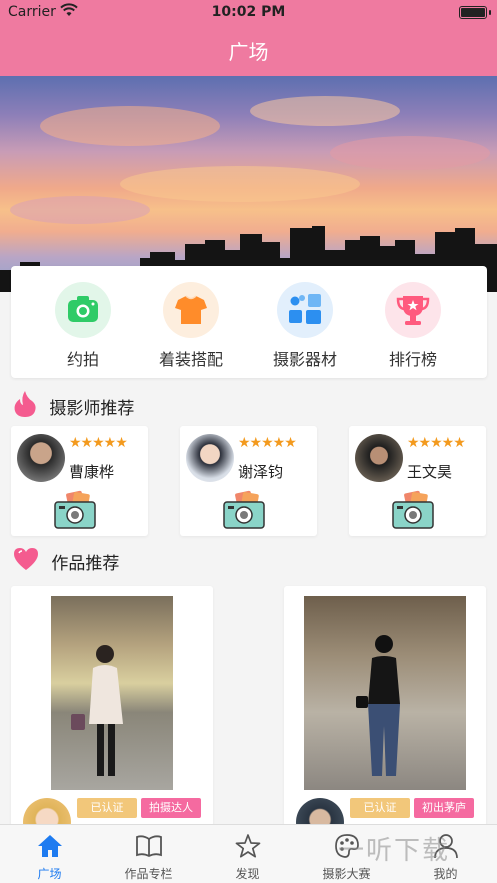  I want to click on trophy-icon, so click(413, 310).